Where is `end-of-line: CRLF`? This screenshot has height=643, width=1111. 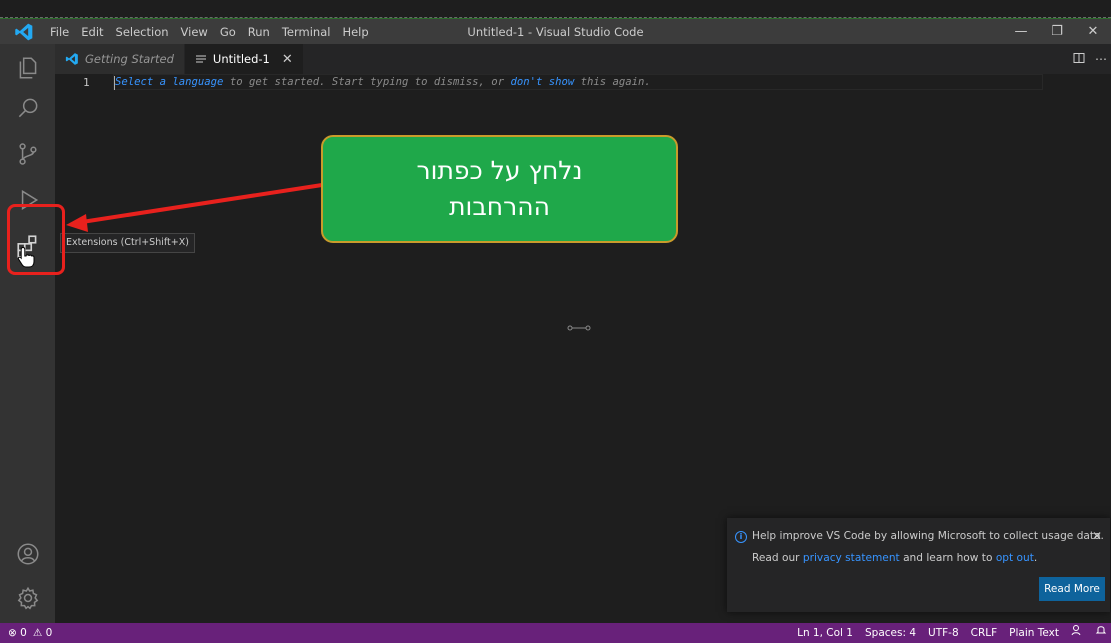 end-of-line: CRLF is located at coordinates (984, 633).